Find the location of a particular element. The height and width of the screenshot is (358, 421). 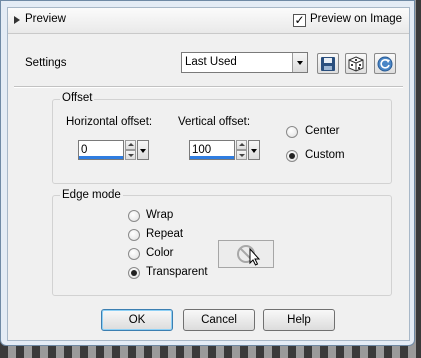

settings-divider is located at coordinates (208, 87).